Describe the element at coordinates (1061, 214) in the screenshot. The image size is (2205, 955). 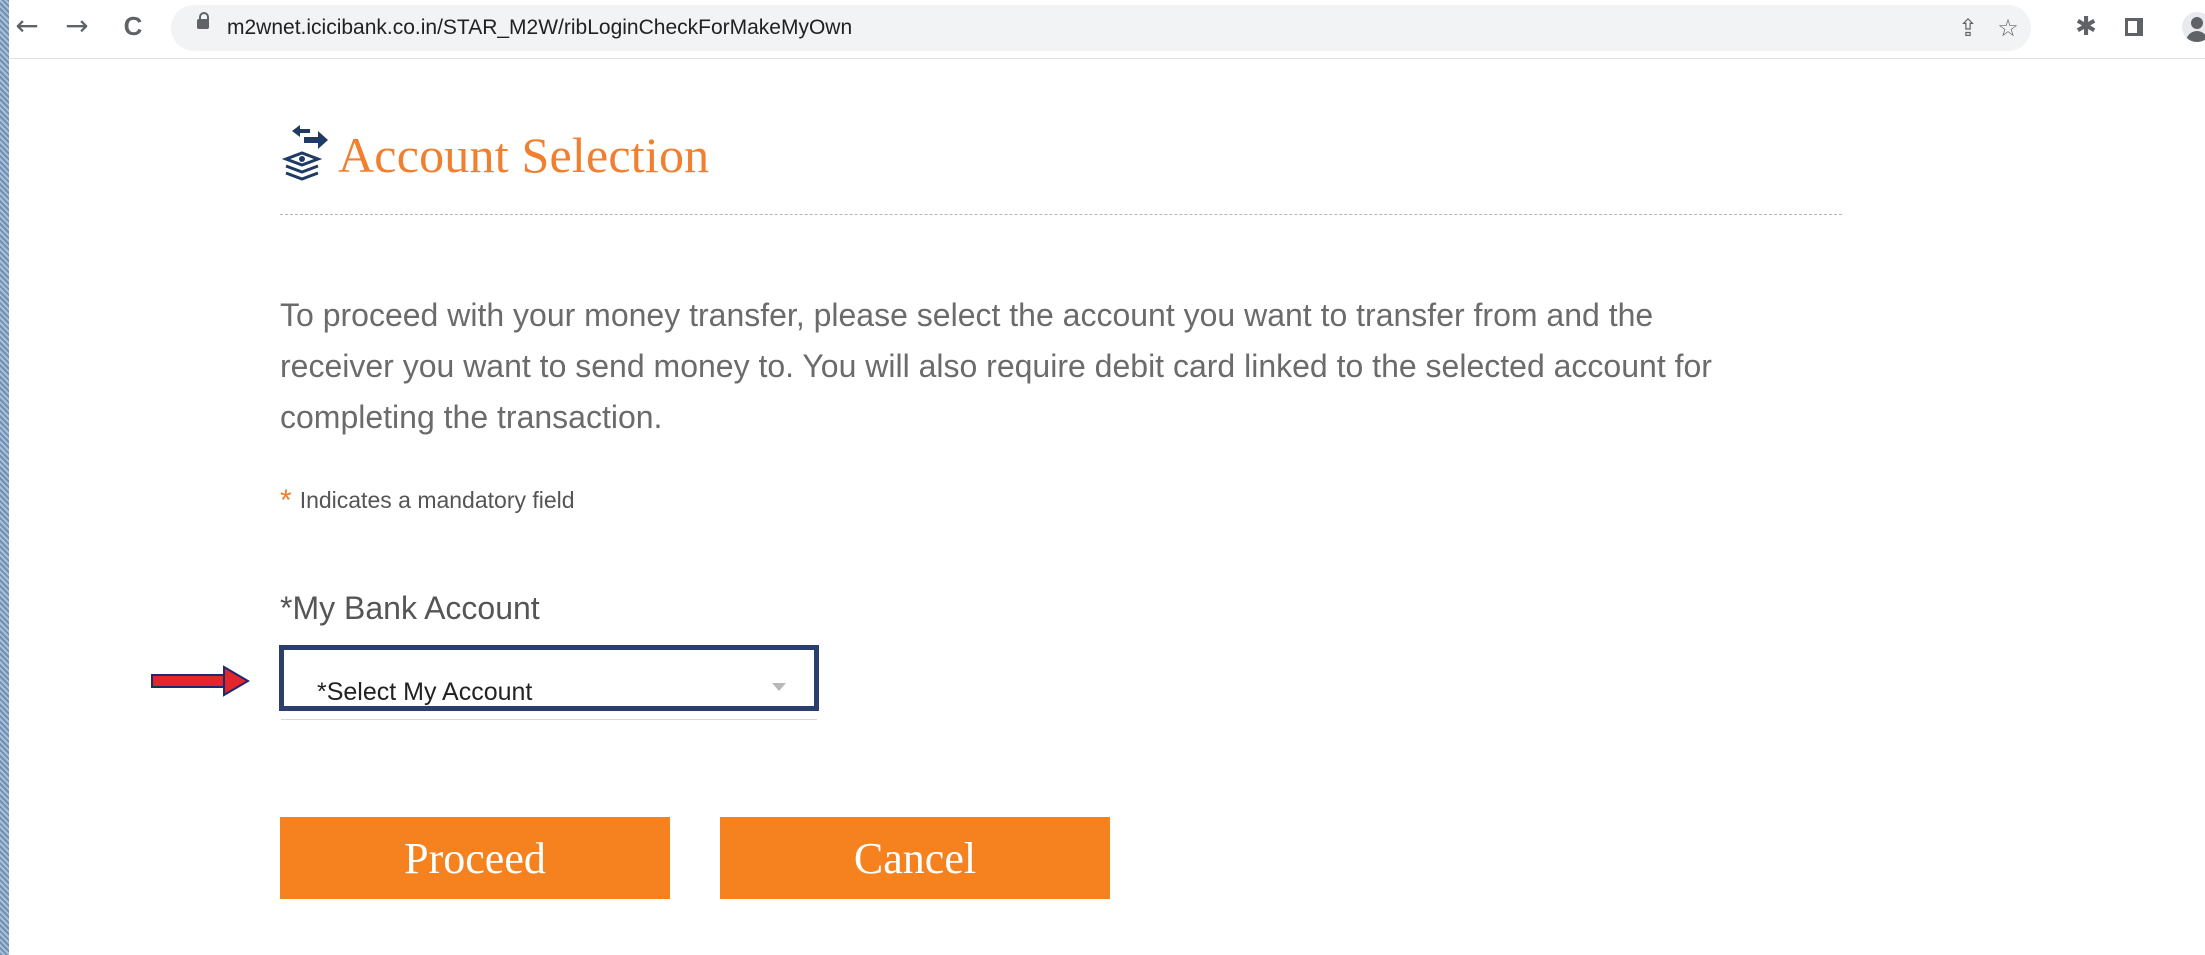
I see `header-divider` at that location.